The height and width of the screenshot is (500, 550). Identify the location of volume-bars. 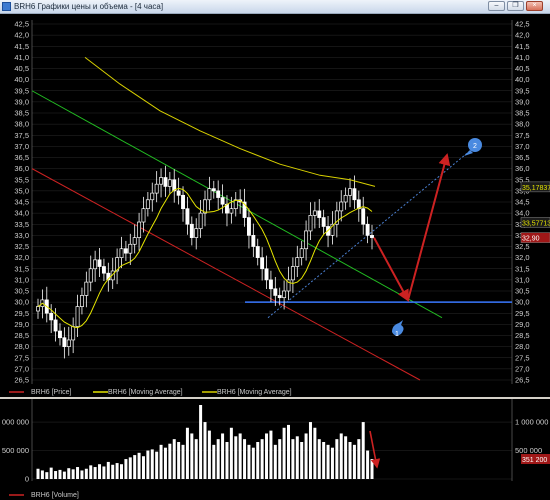
(205, 442).